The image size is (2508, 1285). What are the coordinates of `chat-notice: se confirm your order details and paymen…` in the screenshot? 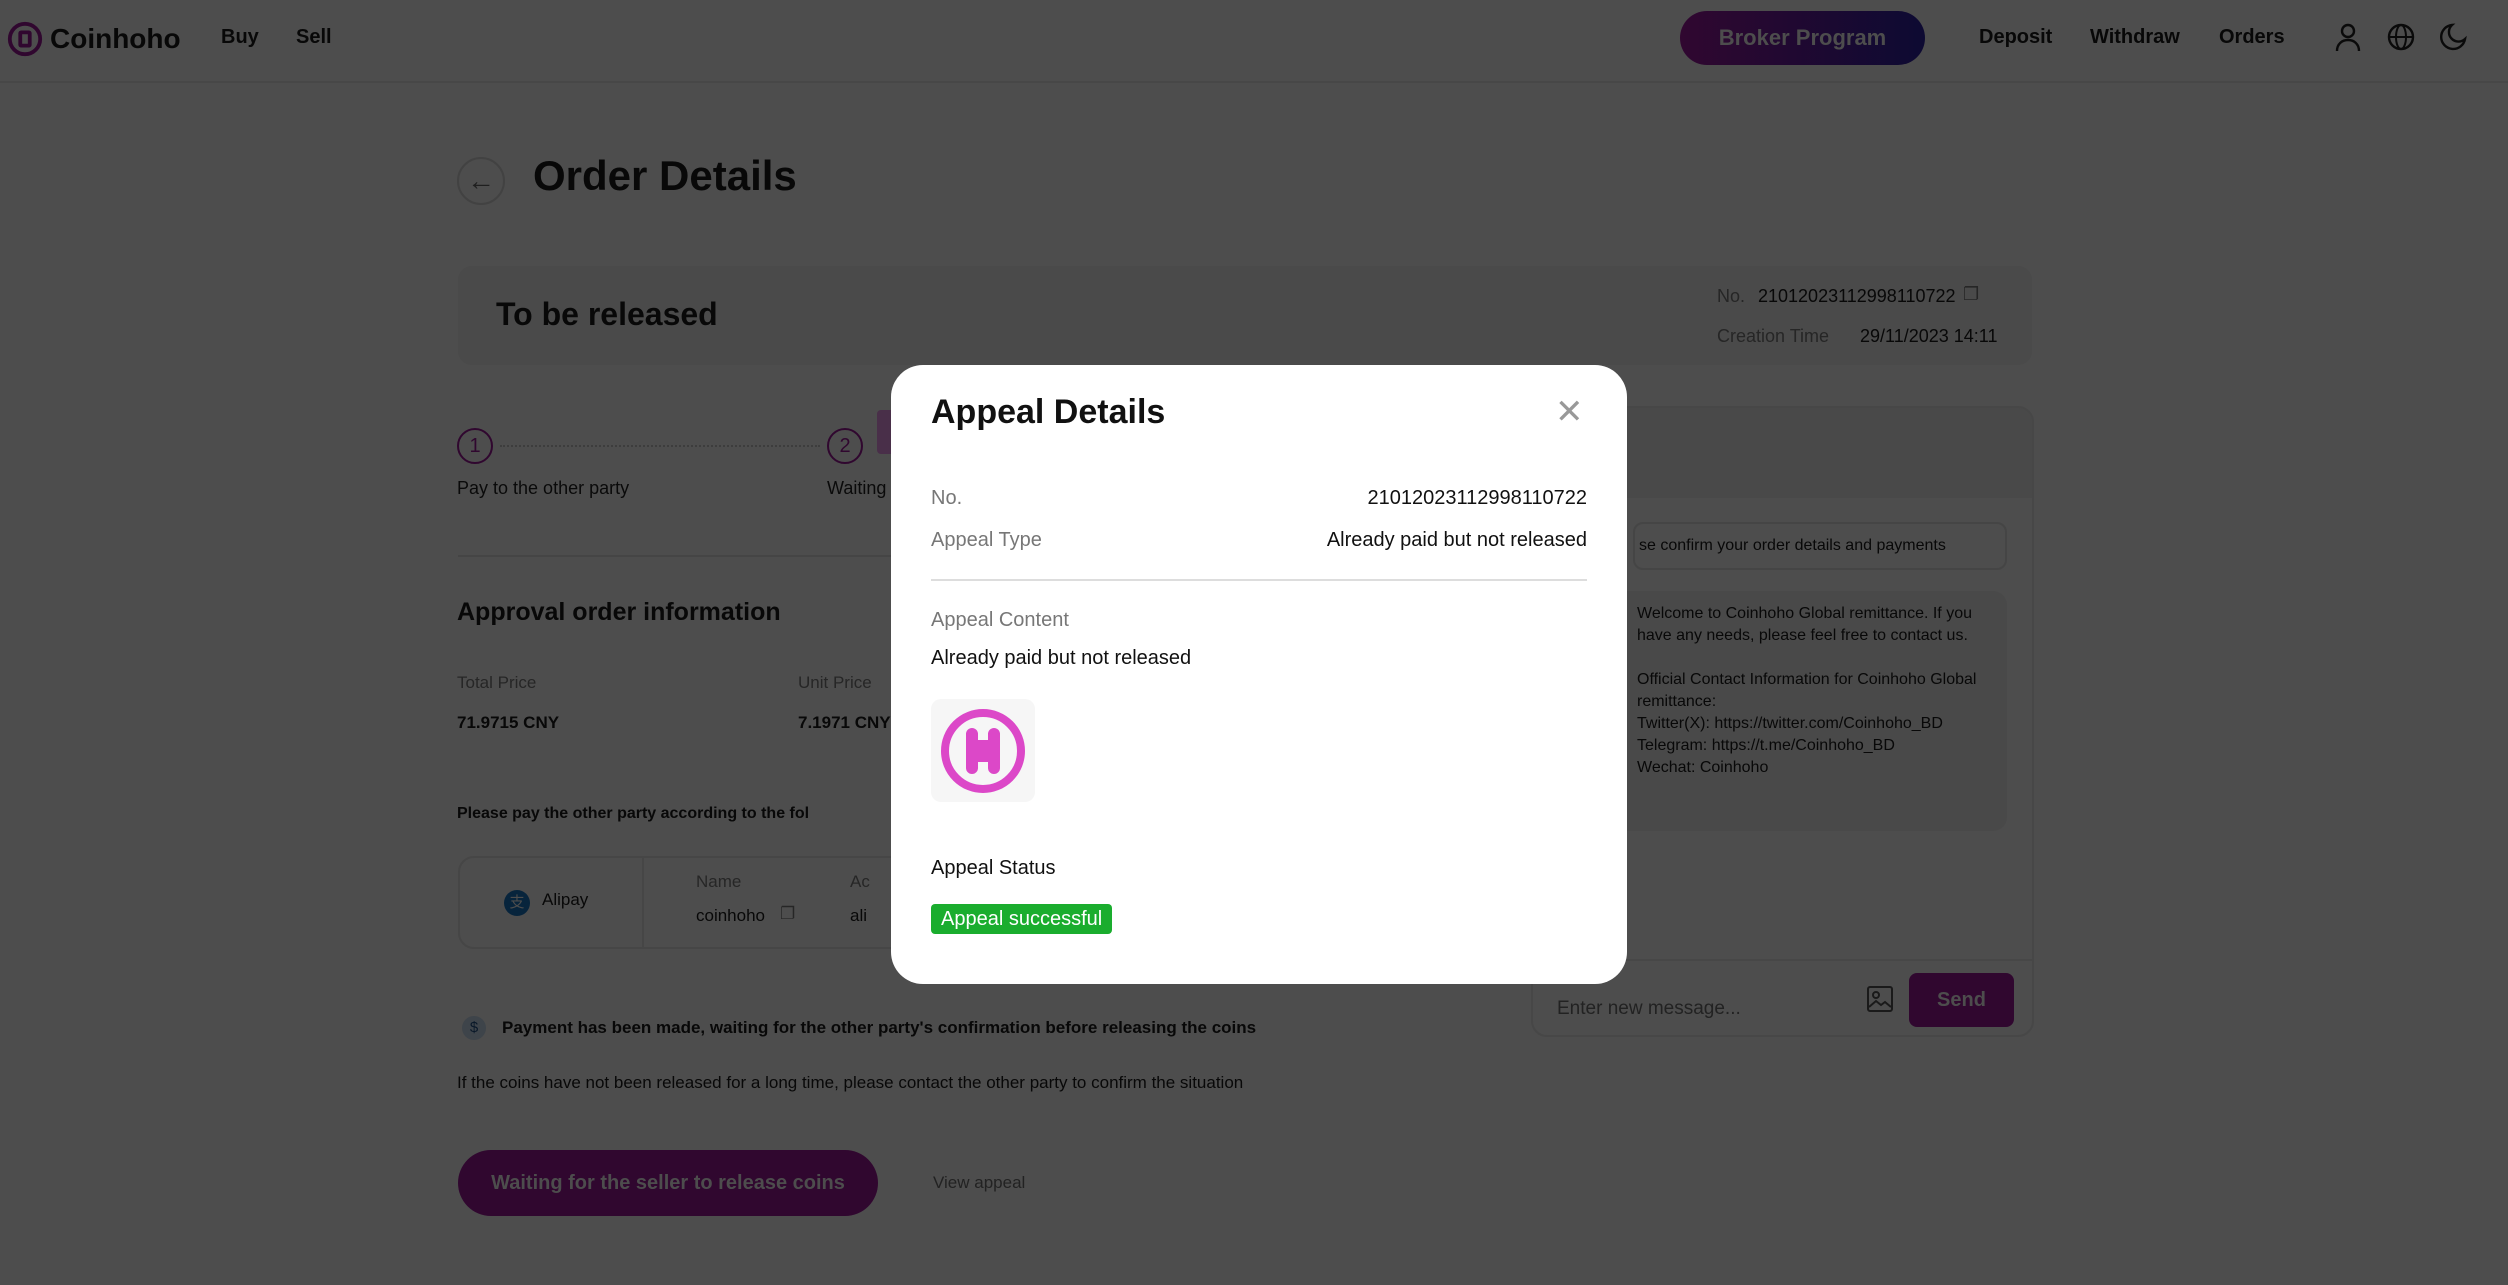 It's located at (1820, 546).